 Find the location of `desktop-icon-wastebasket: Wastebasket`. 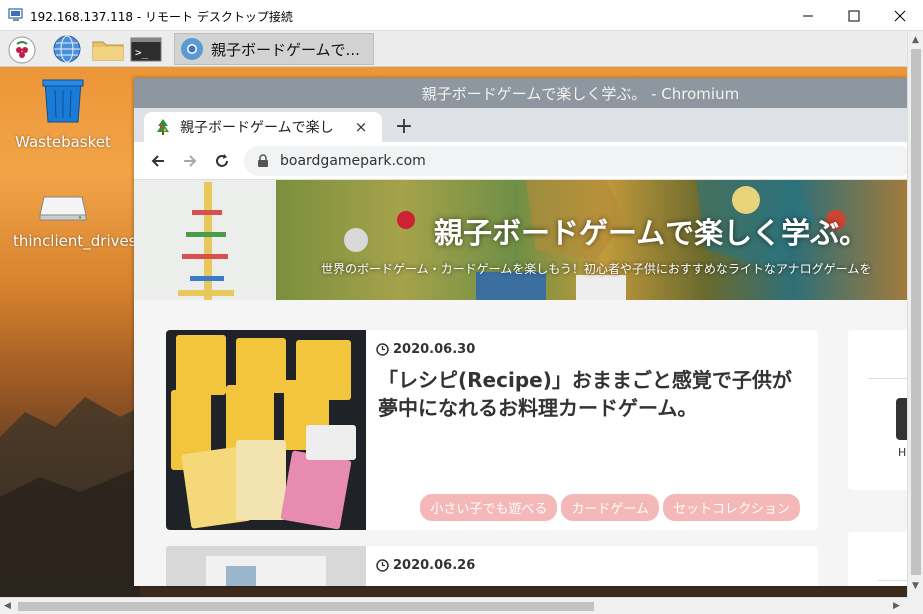

desktop-icon-wastebasket: Wastebasket is located at coordinates (63, 115).